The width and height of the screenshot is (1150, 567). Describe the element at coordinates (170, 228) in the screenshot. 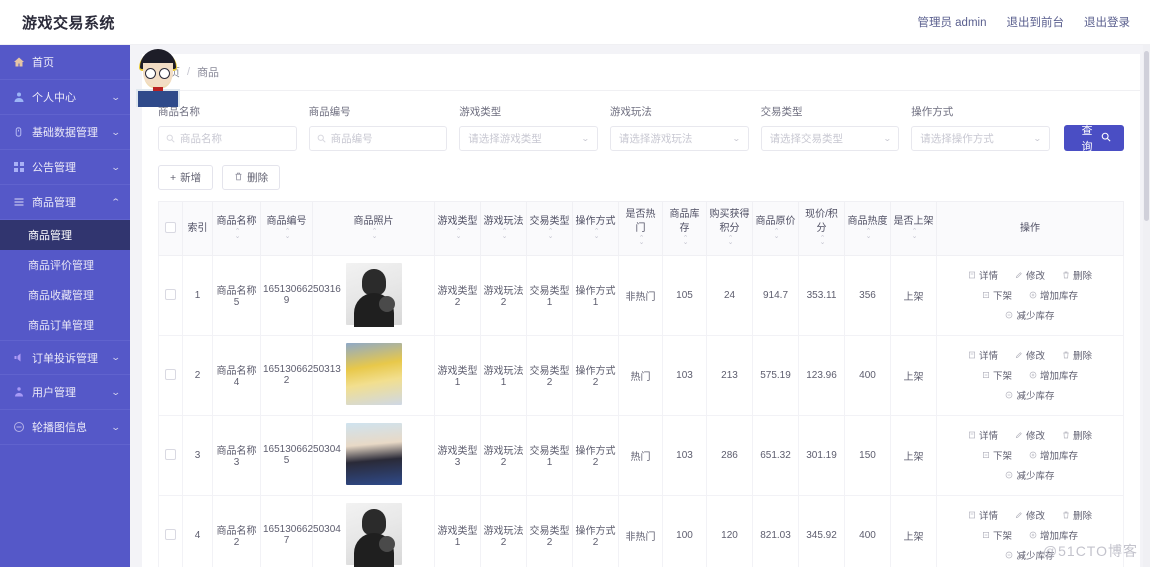

I see `select-all-checkbox` at that location.